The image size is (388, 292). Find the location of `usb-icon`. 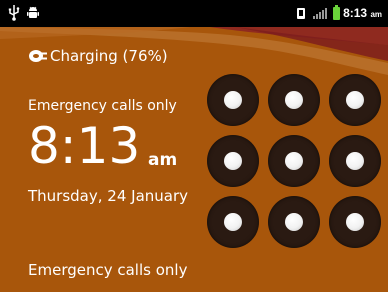

usb-icon is located at coordinates (14, 13).